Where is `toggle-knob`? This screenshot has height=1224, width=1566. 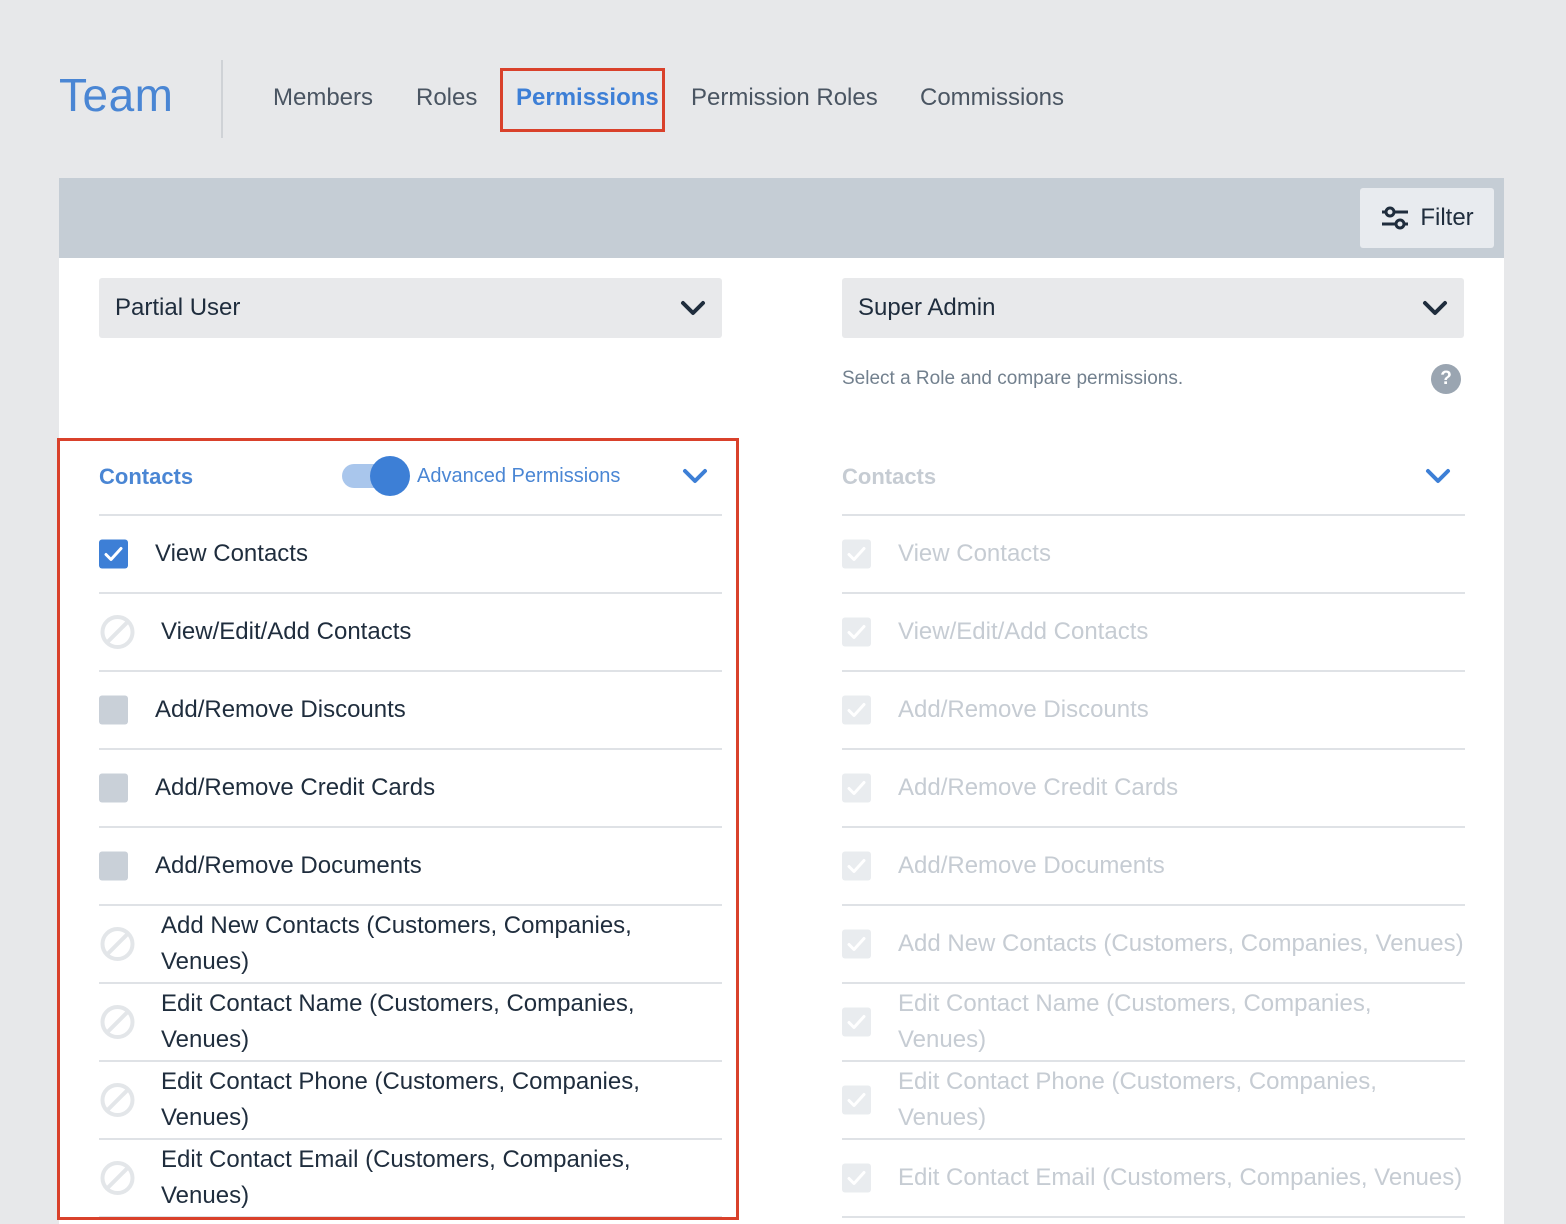 toggle-knob is located at coordinates (390, 476).